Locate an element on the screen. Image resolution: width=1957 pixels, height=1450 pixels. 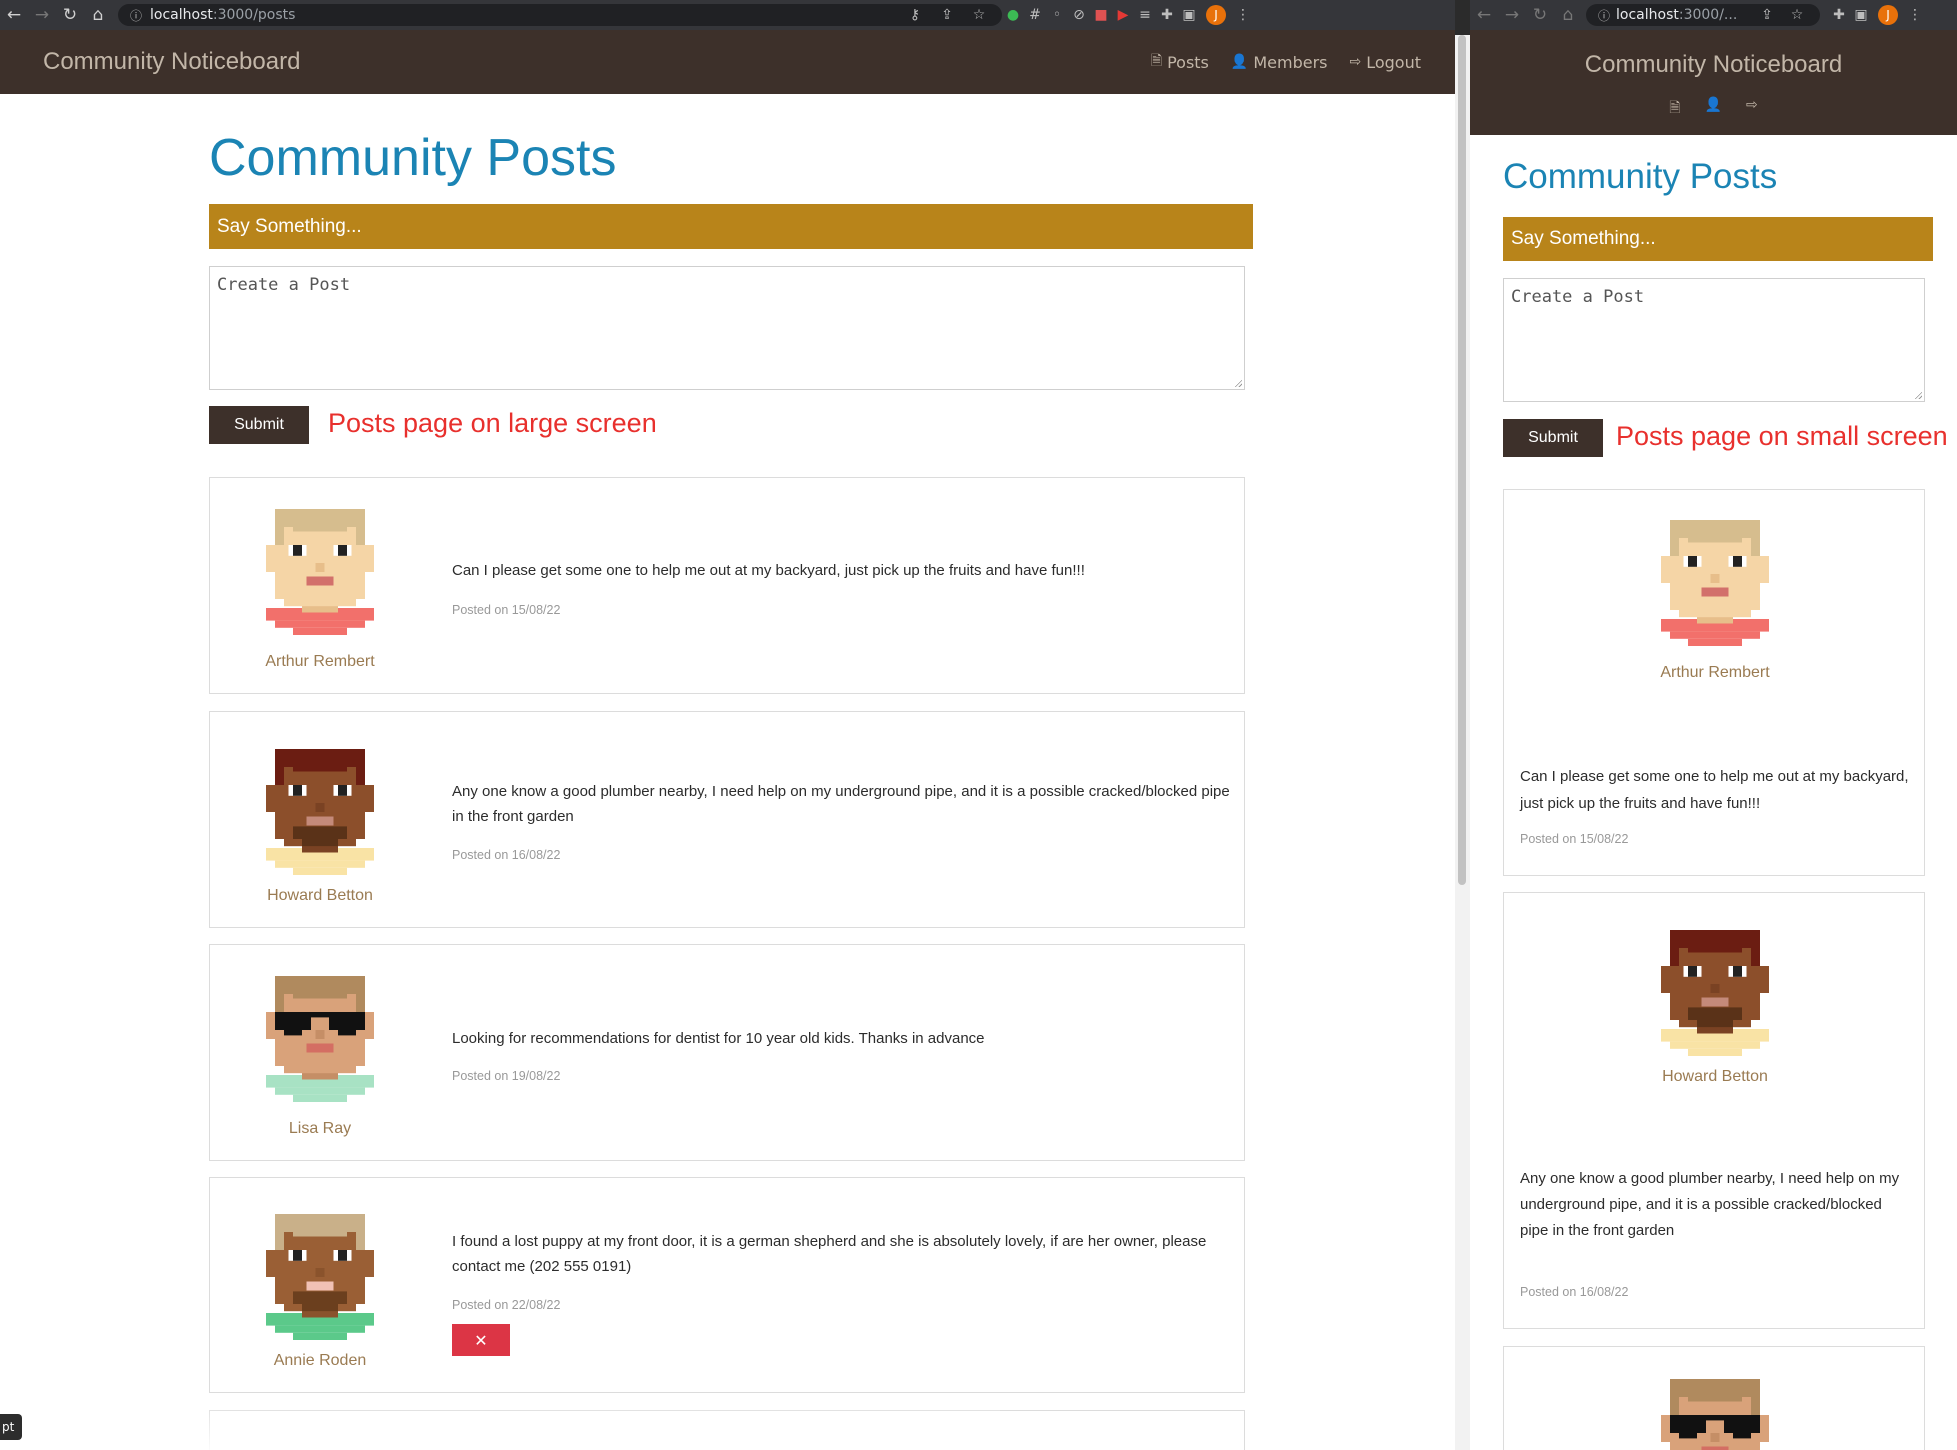
url-path: :3000/posts is located at coordinates (254, 15).